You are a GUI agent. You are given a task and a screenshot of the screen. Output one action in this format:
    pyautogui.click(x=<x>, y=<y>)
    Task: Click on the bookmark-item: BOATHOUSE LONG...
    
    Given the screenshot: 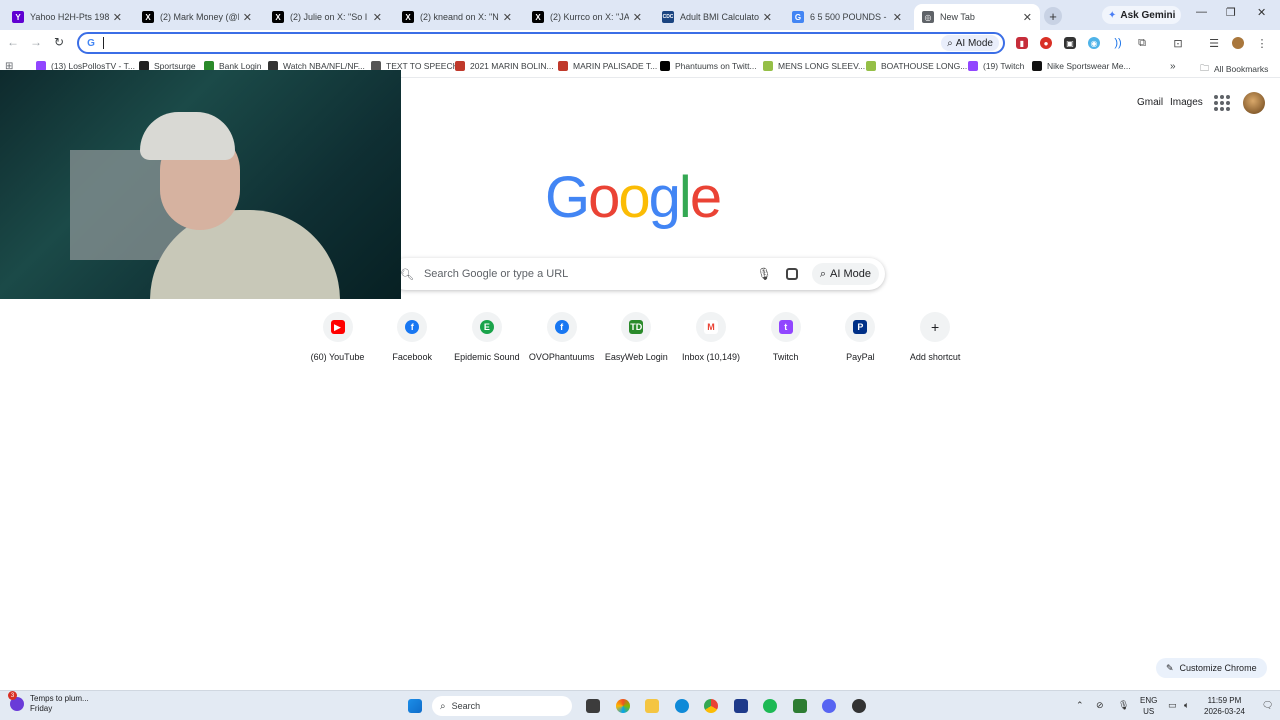 What is the action you would take?
    pyautogui.click(x=916, y=66)
    